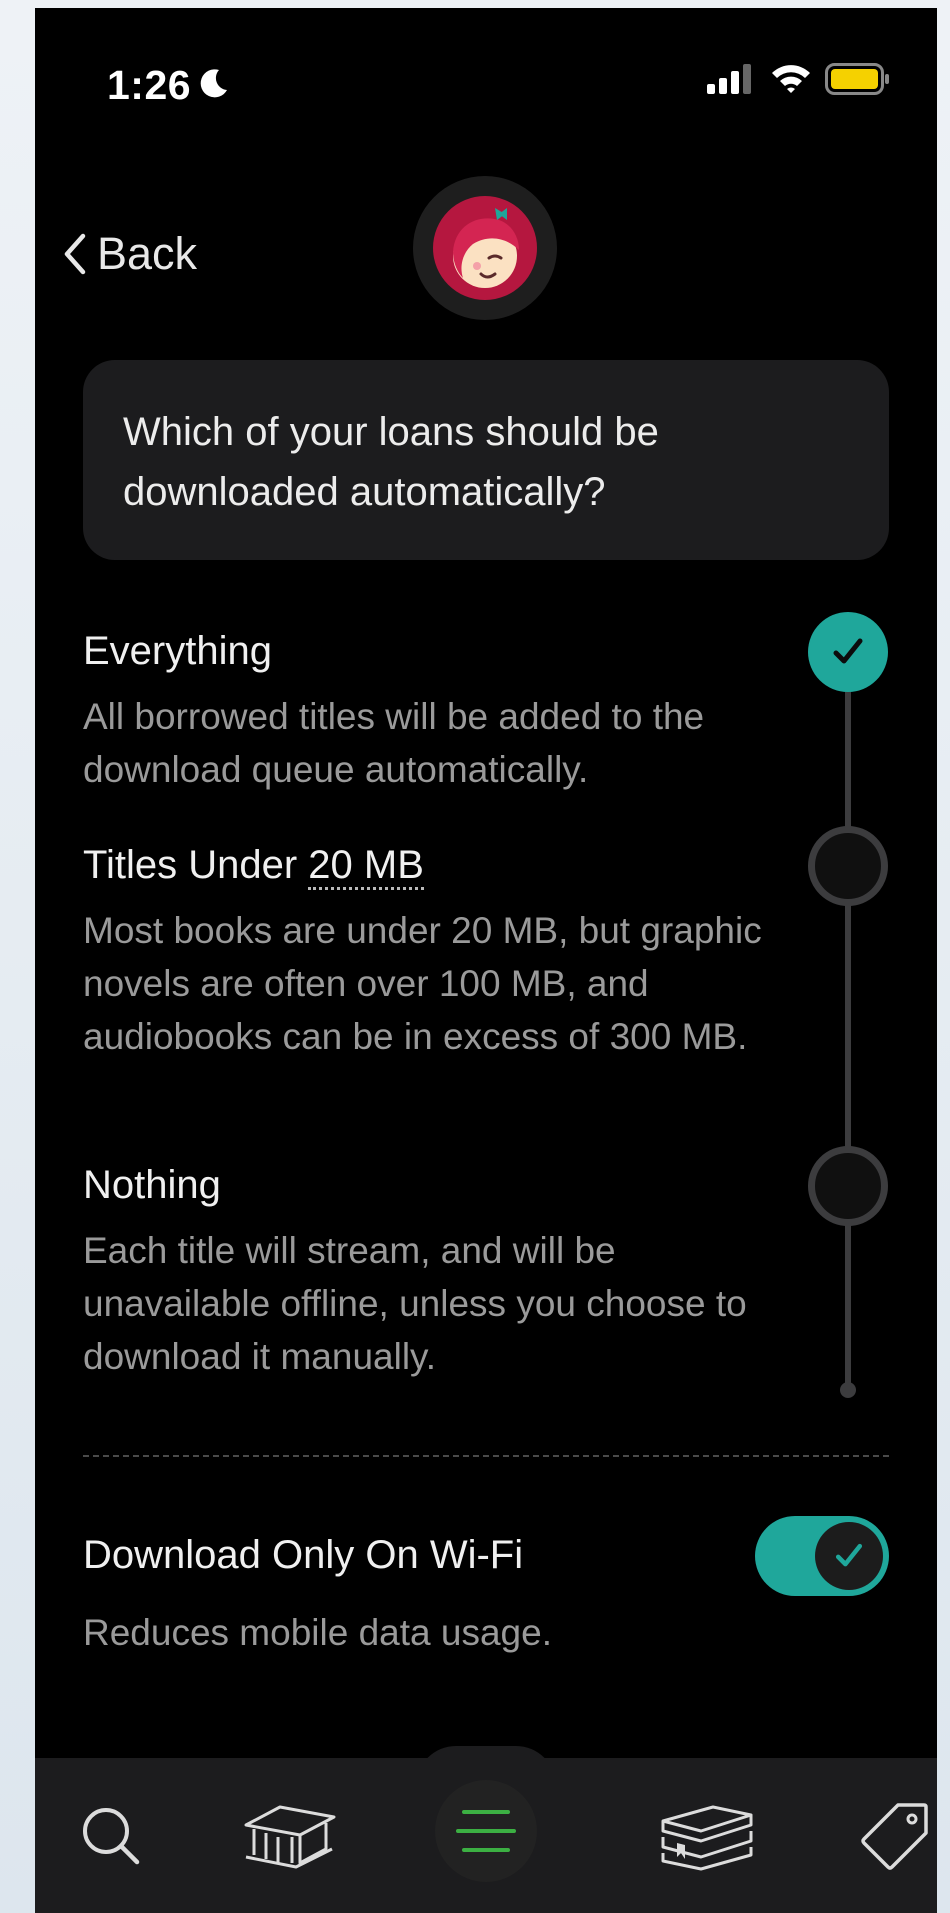  I want to click on tab-library, so click(290, 1835).